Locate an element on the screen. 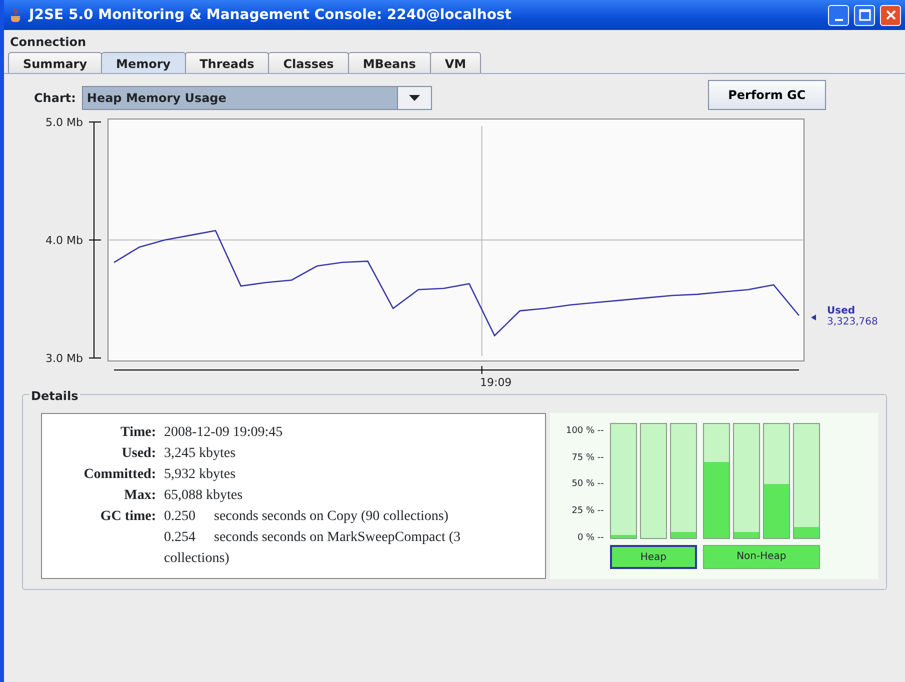  field-label: Time: is located at coordinates (138, 433).